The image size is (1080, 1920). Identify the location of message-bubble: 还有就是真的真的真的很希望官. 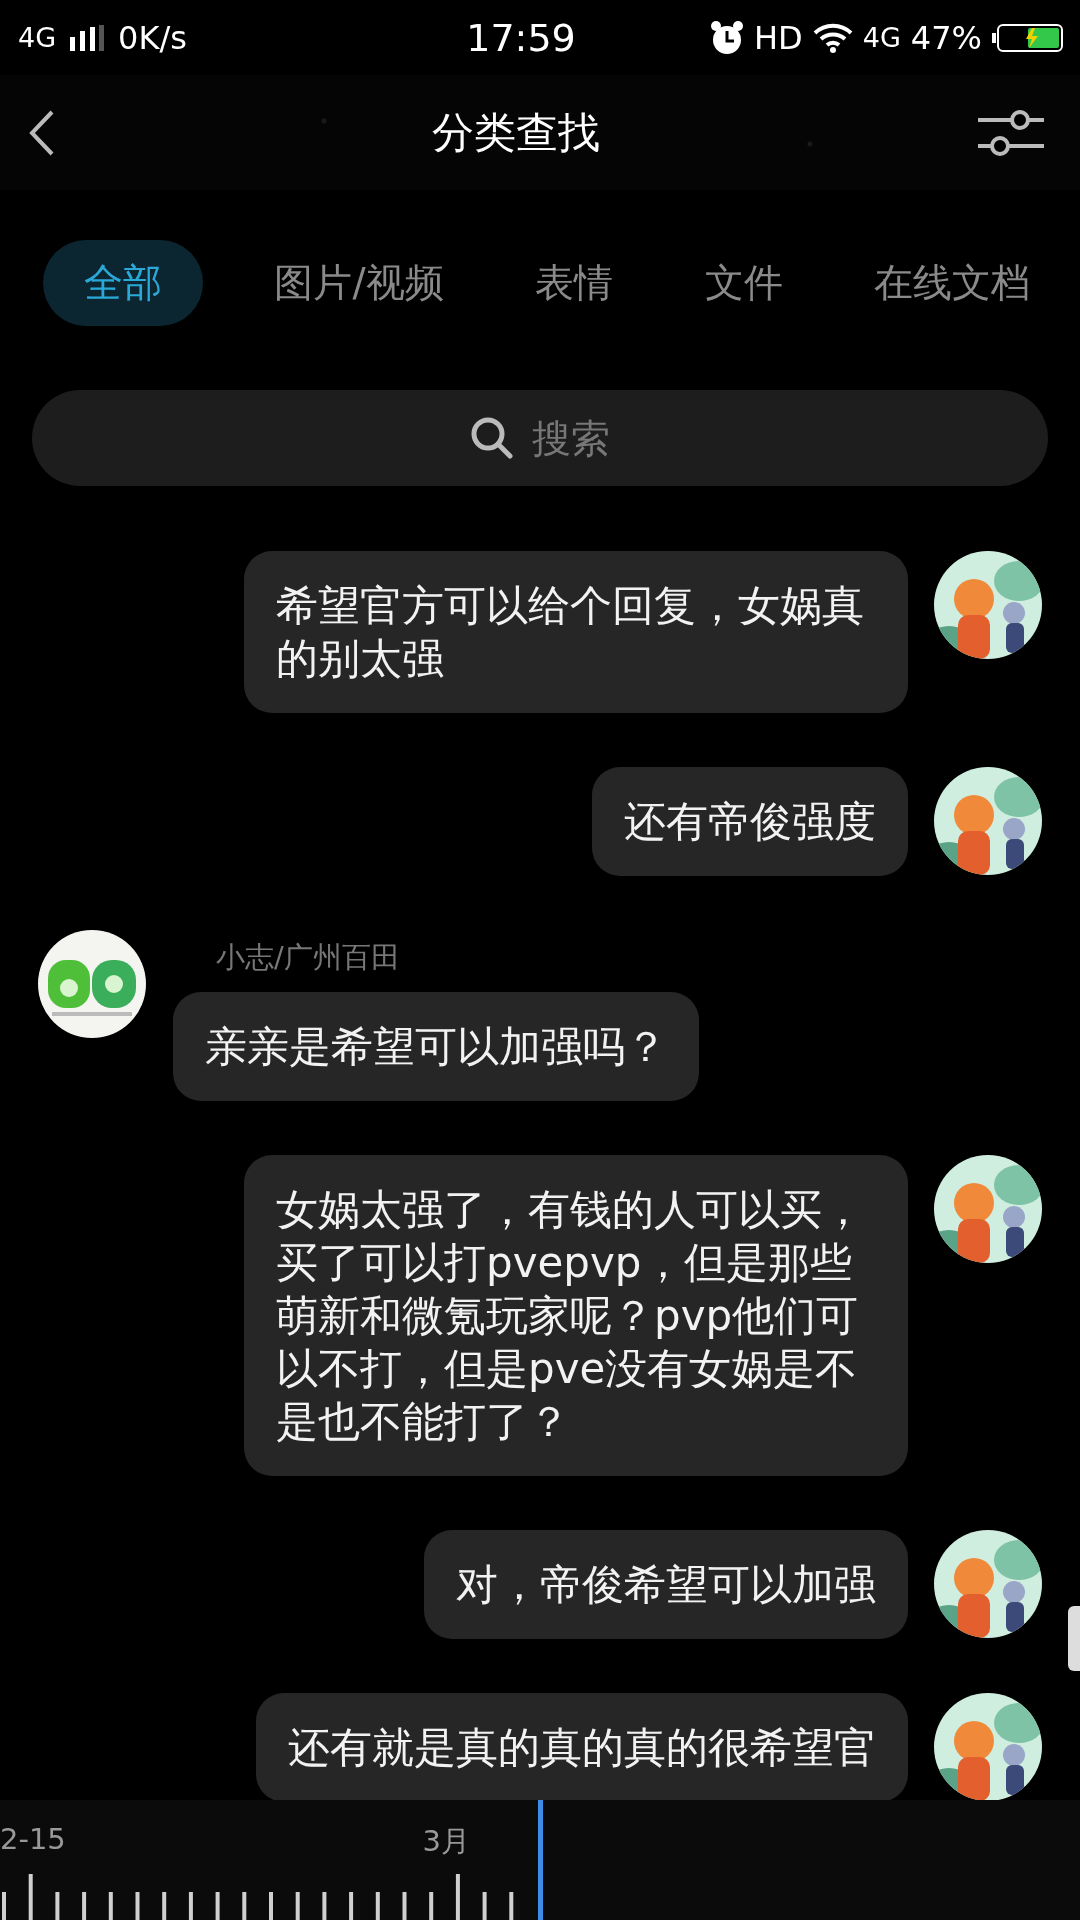
(582, 1746).